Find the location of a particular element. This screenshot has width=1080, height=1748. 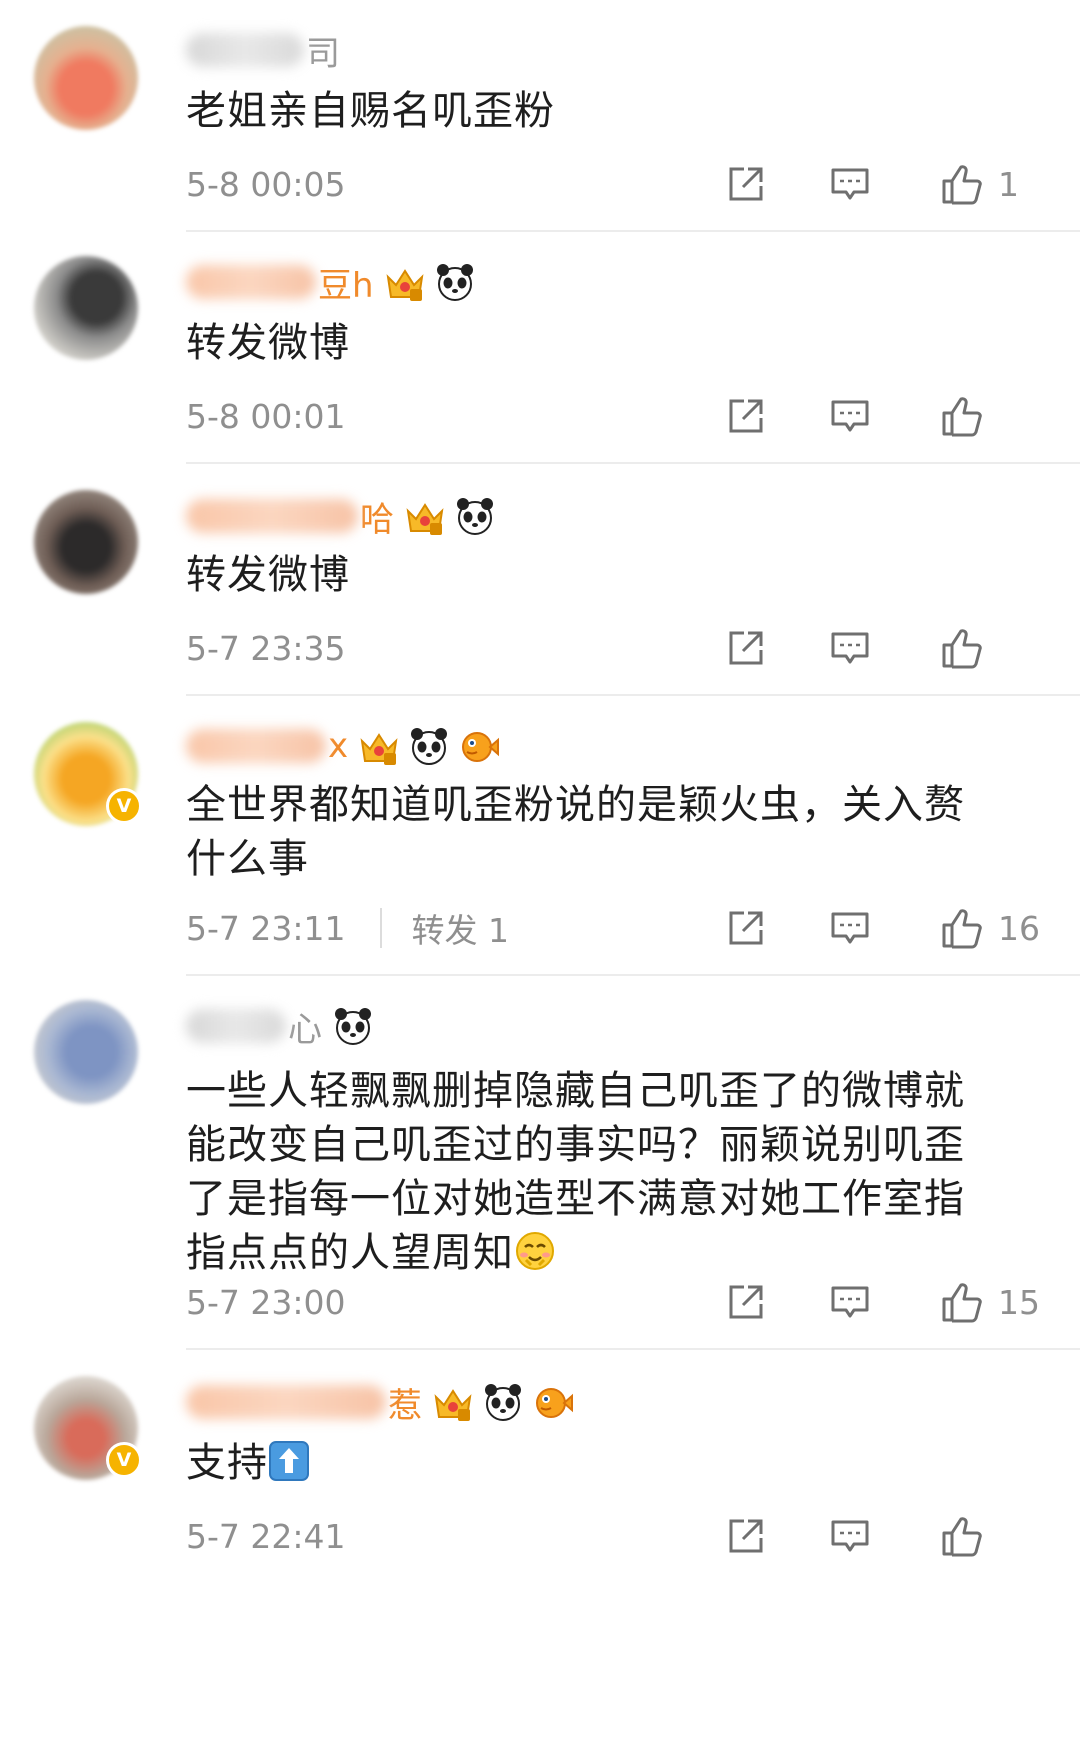

like-count: 1 is located at coordinates (1008, 184).